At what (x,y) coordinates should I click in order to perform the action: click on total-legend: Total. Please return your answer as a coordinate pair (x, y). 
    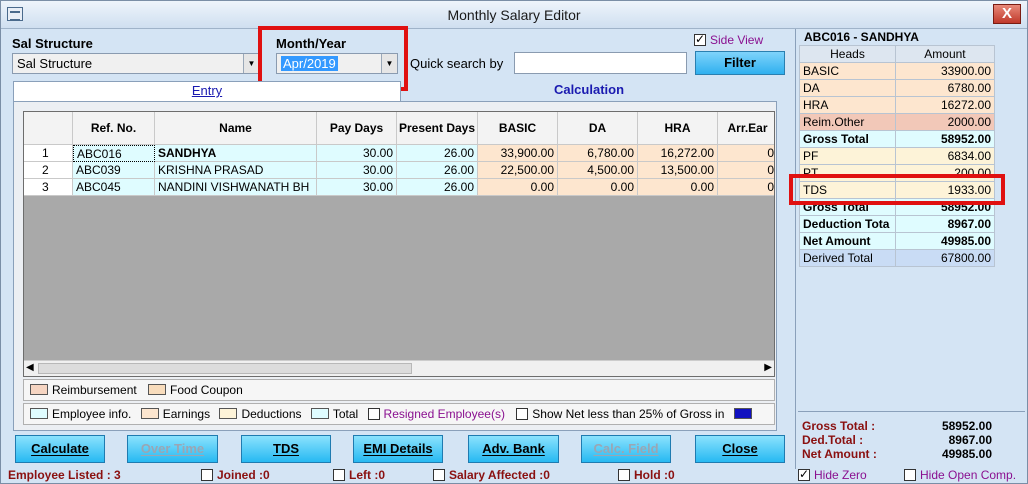
    Looking at the image, I should click on (345, 414).